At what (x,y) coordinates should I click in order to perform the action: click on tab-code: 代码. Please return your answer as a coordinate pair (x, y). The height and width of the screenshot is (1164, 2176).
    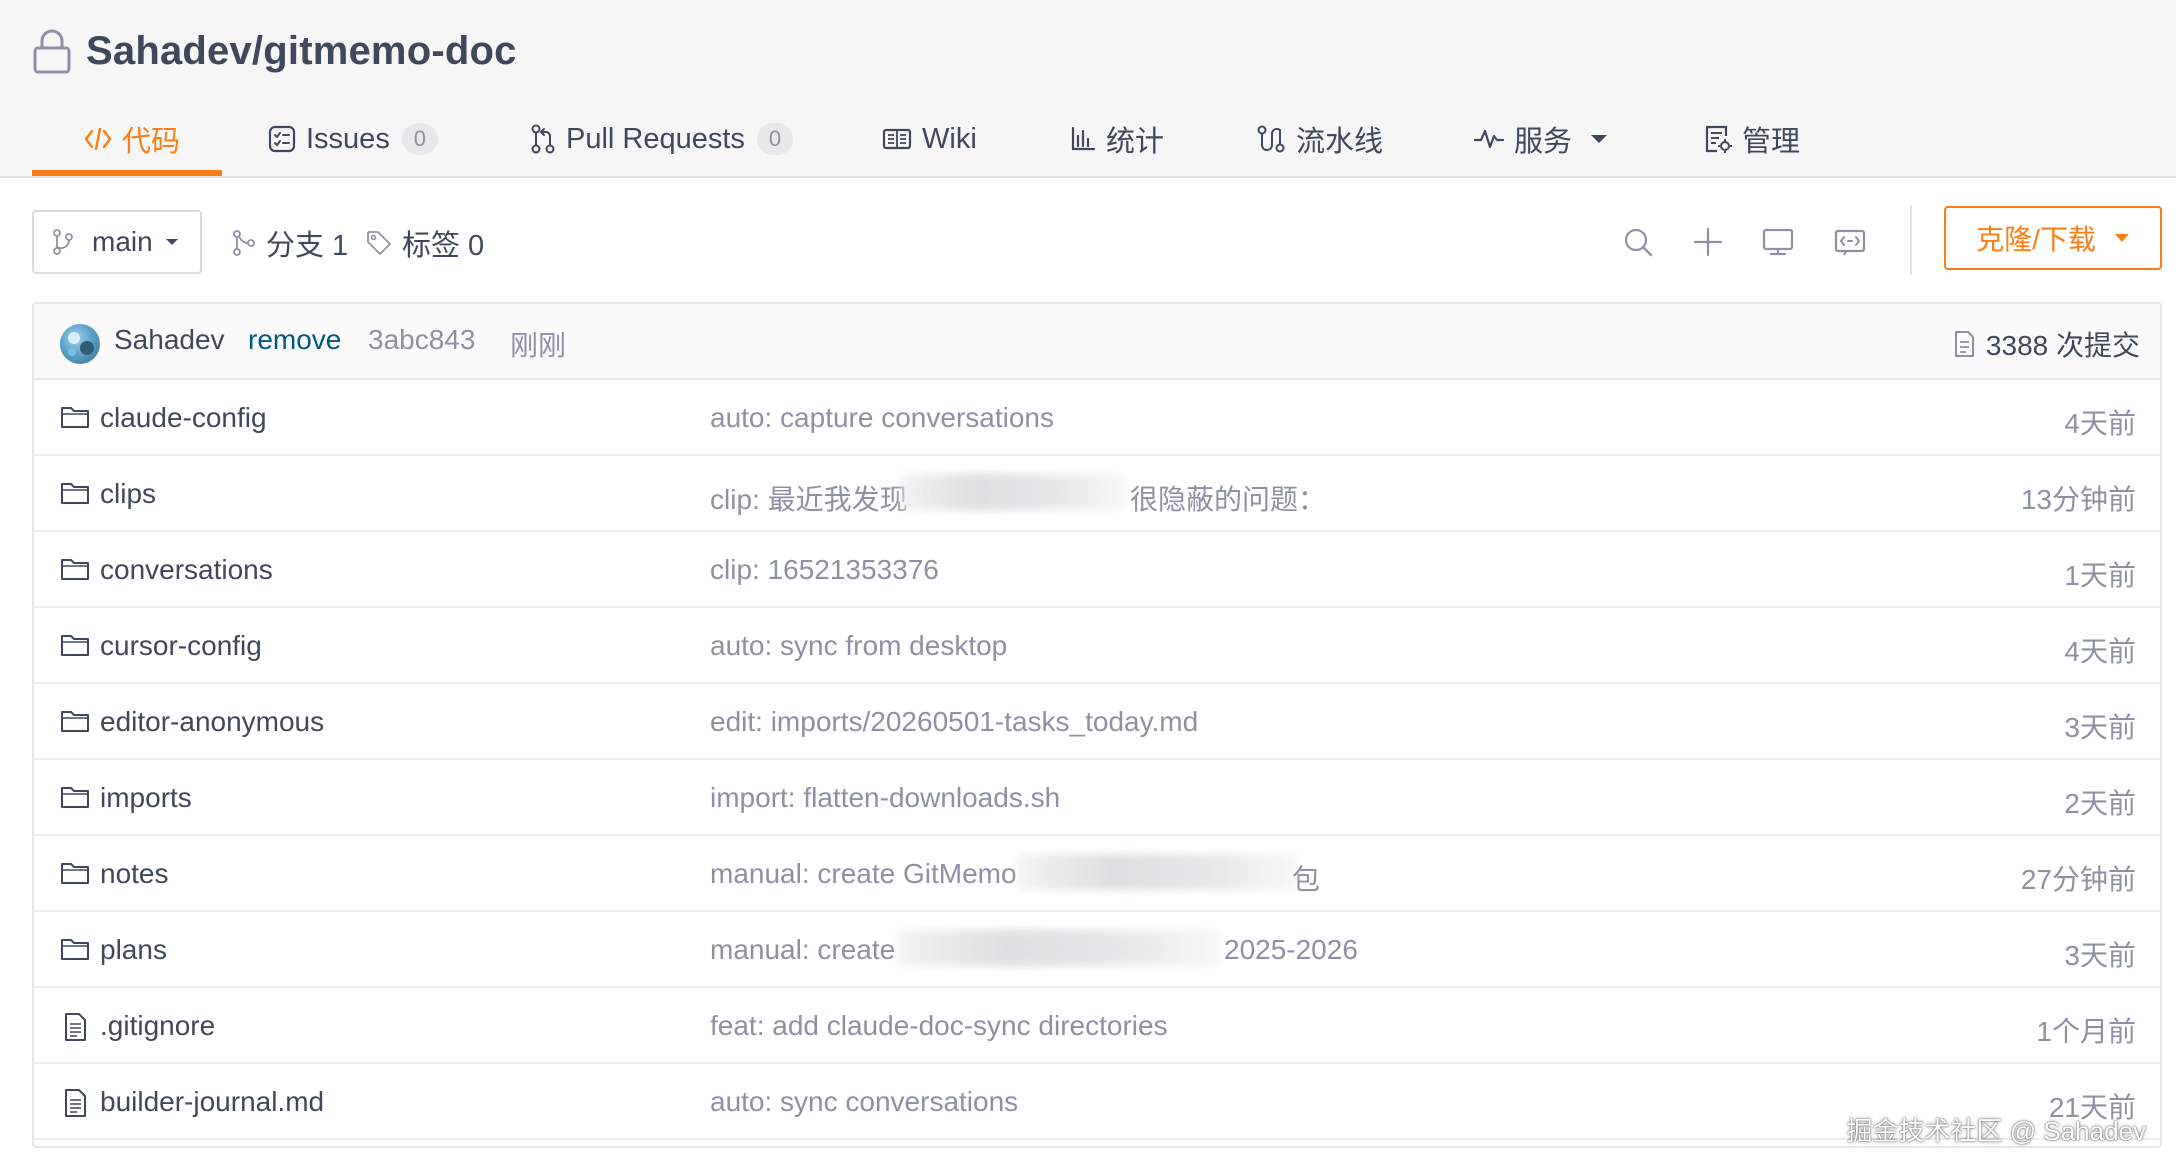
    Looking at the image, I should click on (132, 139).